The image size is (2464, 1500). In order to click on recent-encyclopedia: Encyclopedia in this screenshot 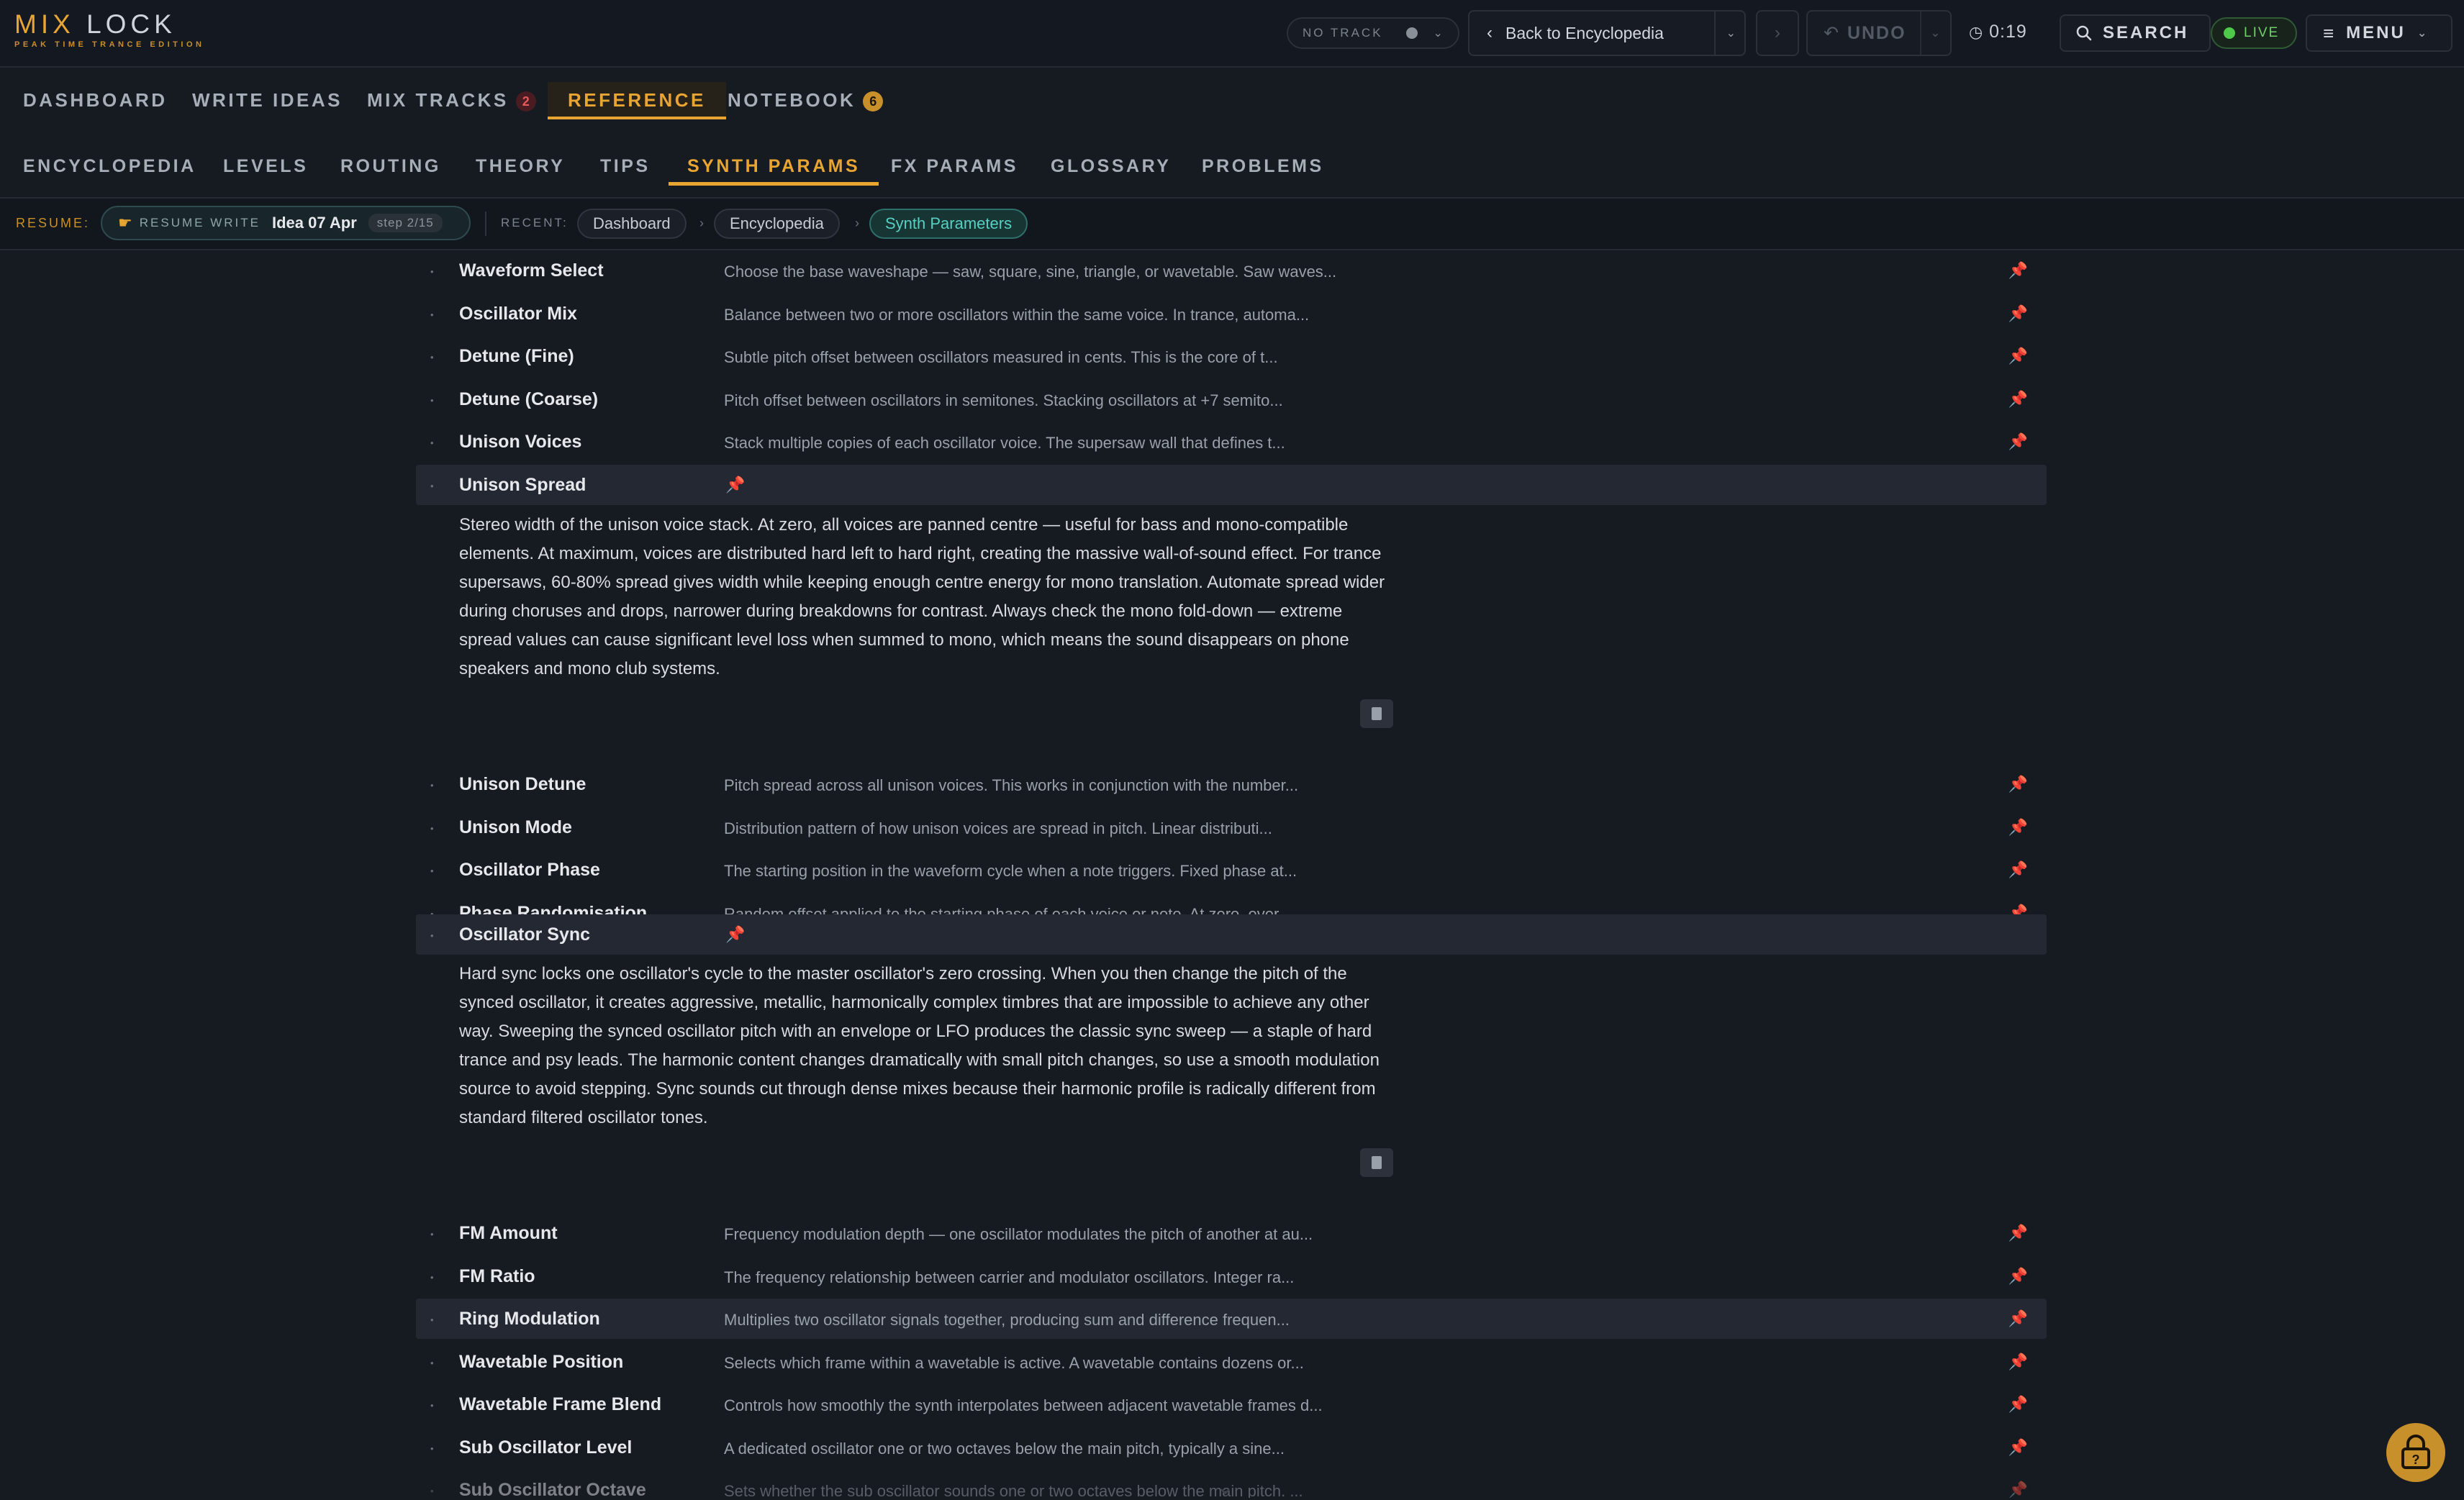, I will do `click(777, 224)`.